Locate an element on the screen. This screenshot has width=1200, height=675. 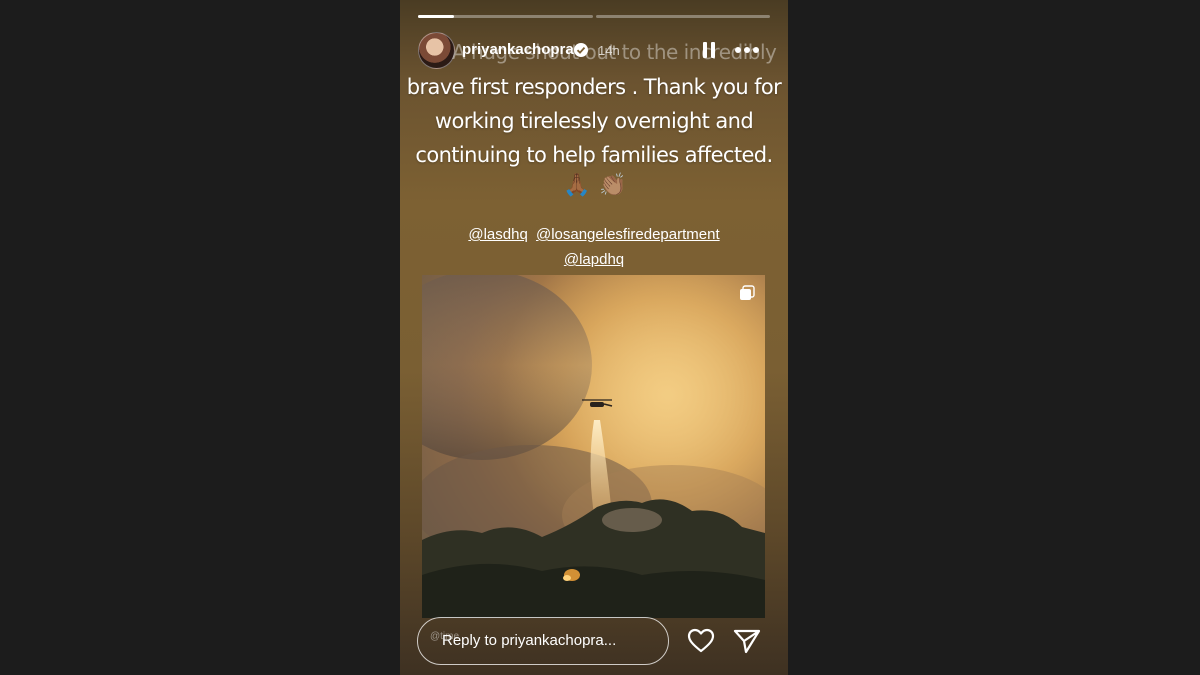
caption-line: working tirelessly overnight and is located at coordinates (594, 121).